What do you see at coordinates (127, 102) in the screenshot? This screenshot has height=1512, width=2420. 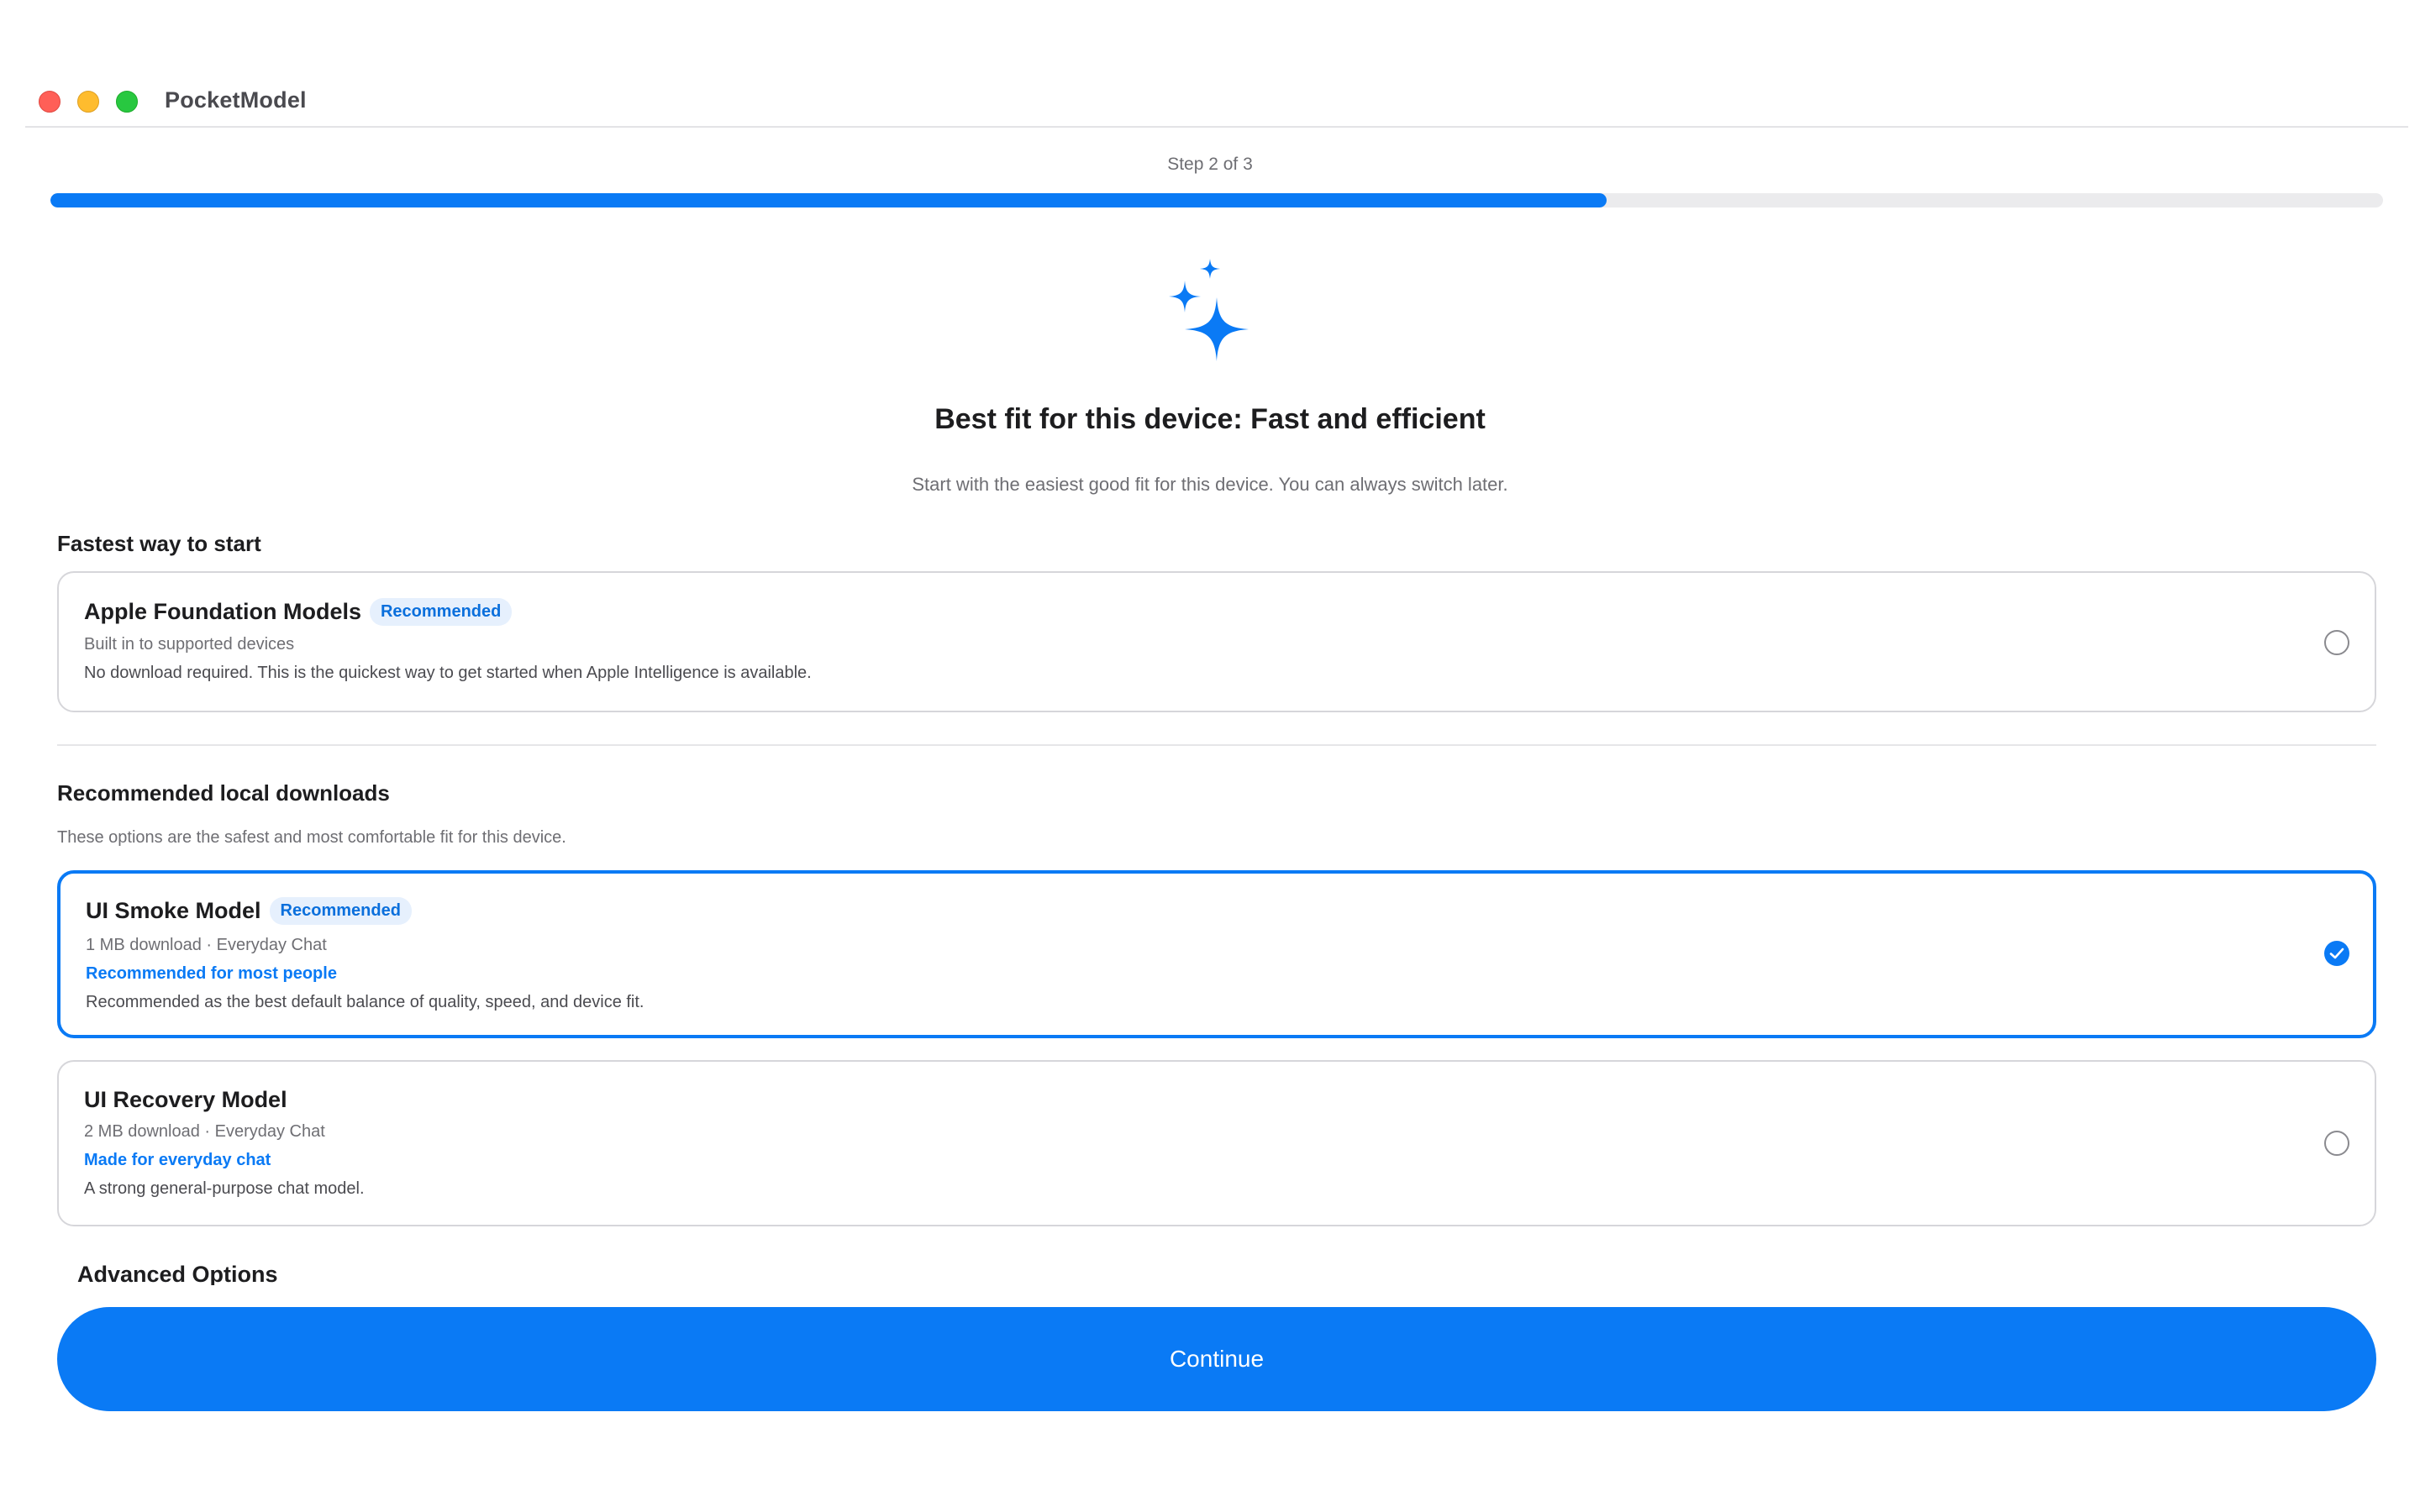 I see `zoom-window-button` at bounding box center [127, 102].